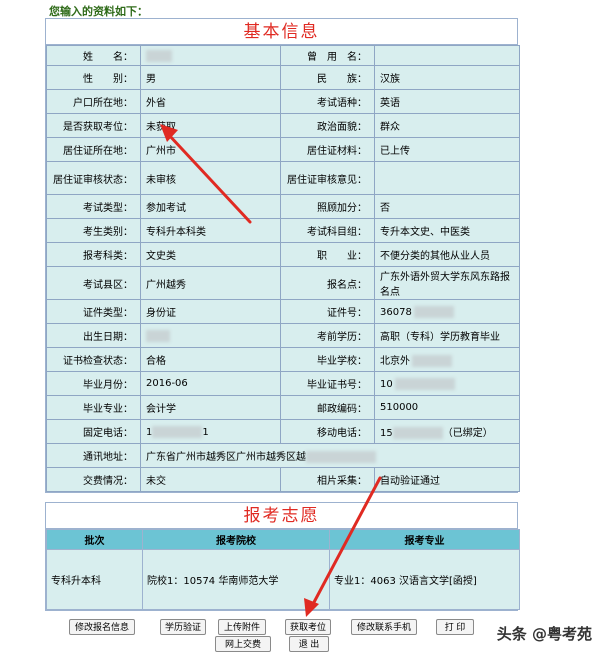  I want to click on info-label: 交费情况：, so click(93, 479).